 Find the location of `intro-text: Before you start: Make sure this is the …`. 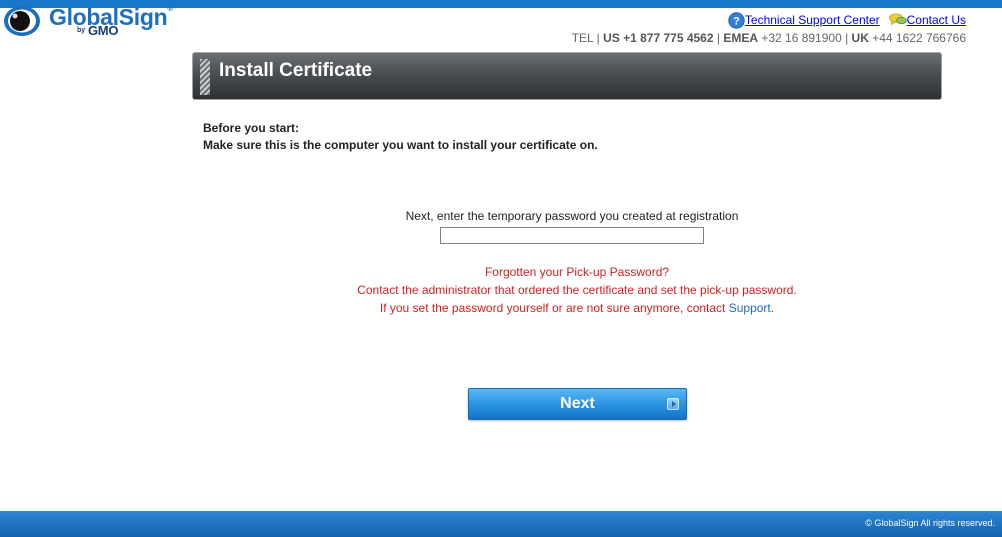

intro-text: Before you start: Make sure this is the … is located at coordinates (400, 137).